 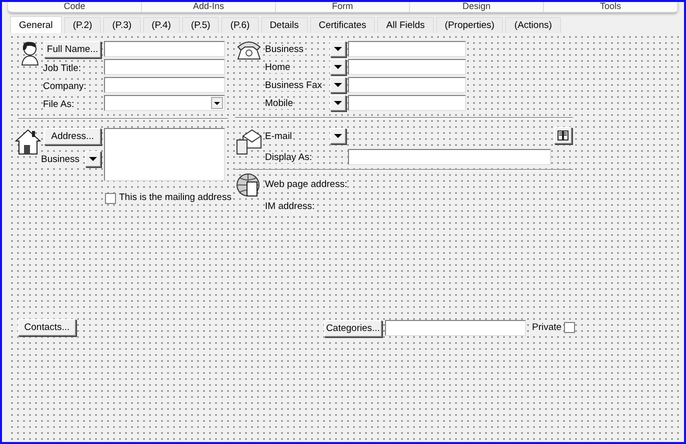 What do you see at coordinates (83, 25) in the screenshot?
I see `page-tab: (P.2)` at bounding box center [83, 25].